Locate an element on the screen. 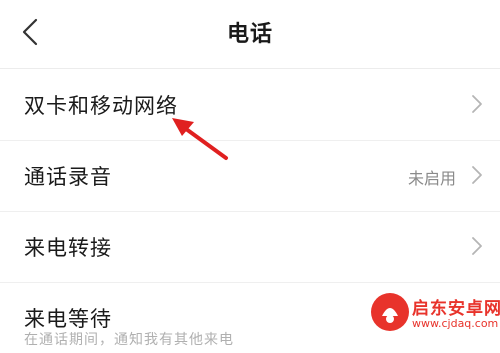 The image size is (500, 353). settings-item-label: 来电转接 is located at coordinates (68, 248).